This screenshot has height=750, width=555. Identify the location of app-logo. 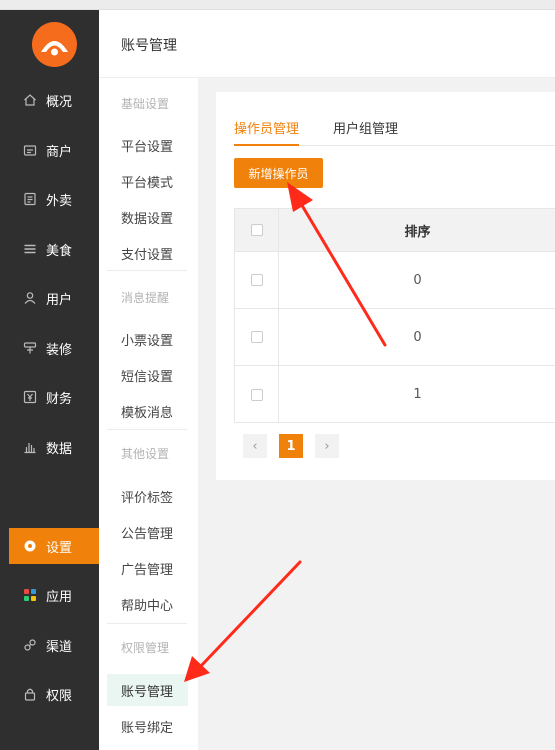
(54, 44).